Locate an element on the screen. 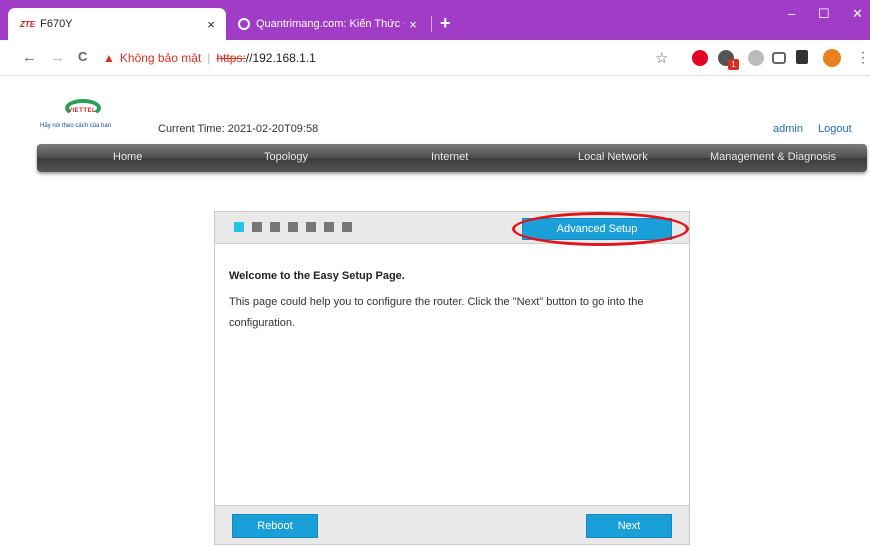  current-time: Current Time: 2021-02-20T09:58 is located at coordinates (238, 129).